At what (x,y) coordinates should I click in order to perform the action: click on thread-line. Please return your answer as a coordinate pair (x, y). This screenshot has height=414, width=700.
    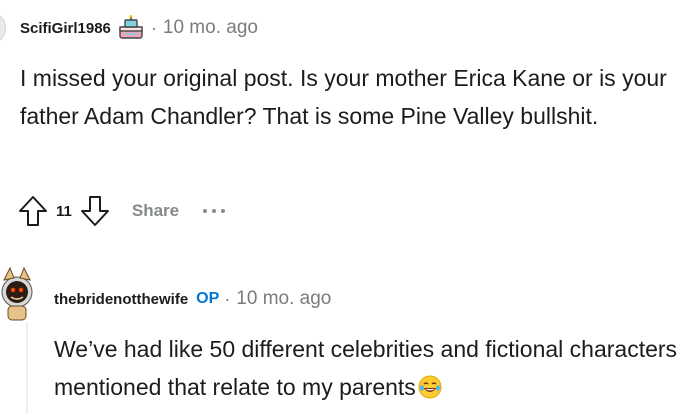
    Looking at the image, I should click on (27, 368).